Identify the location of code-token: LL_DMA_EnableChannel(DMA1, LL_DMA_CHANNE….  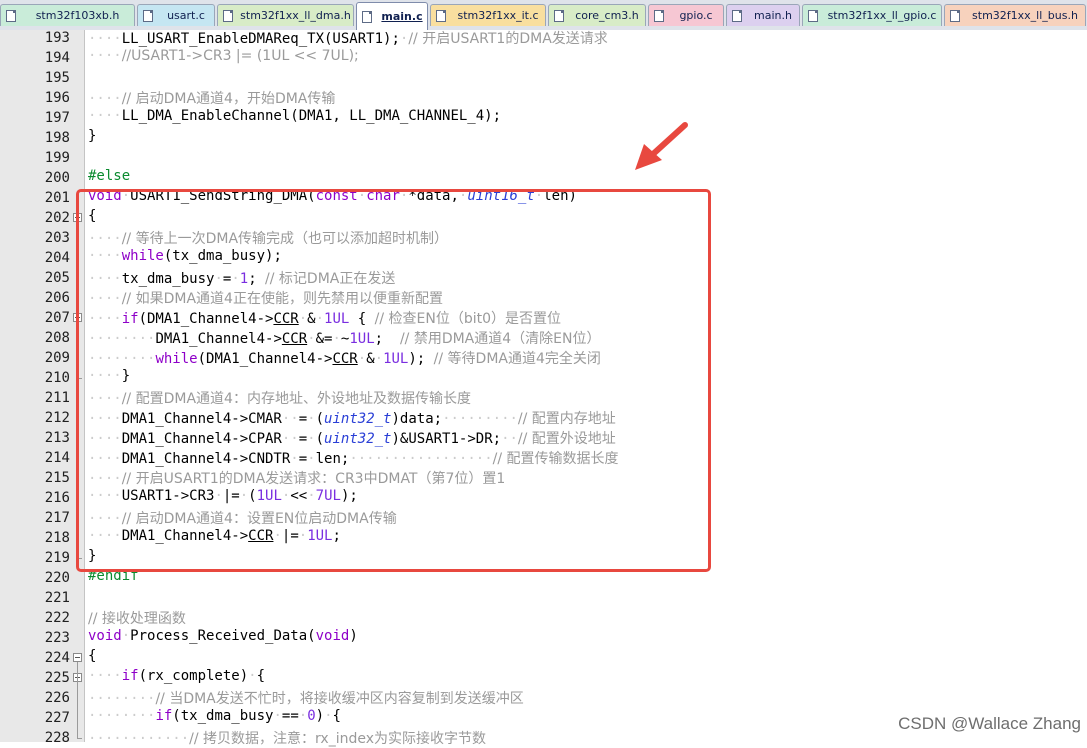
(311, 116).